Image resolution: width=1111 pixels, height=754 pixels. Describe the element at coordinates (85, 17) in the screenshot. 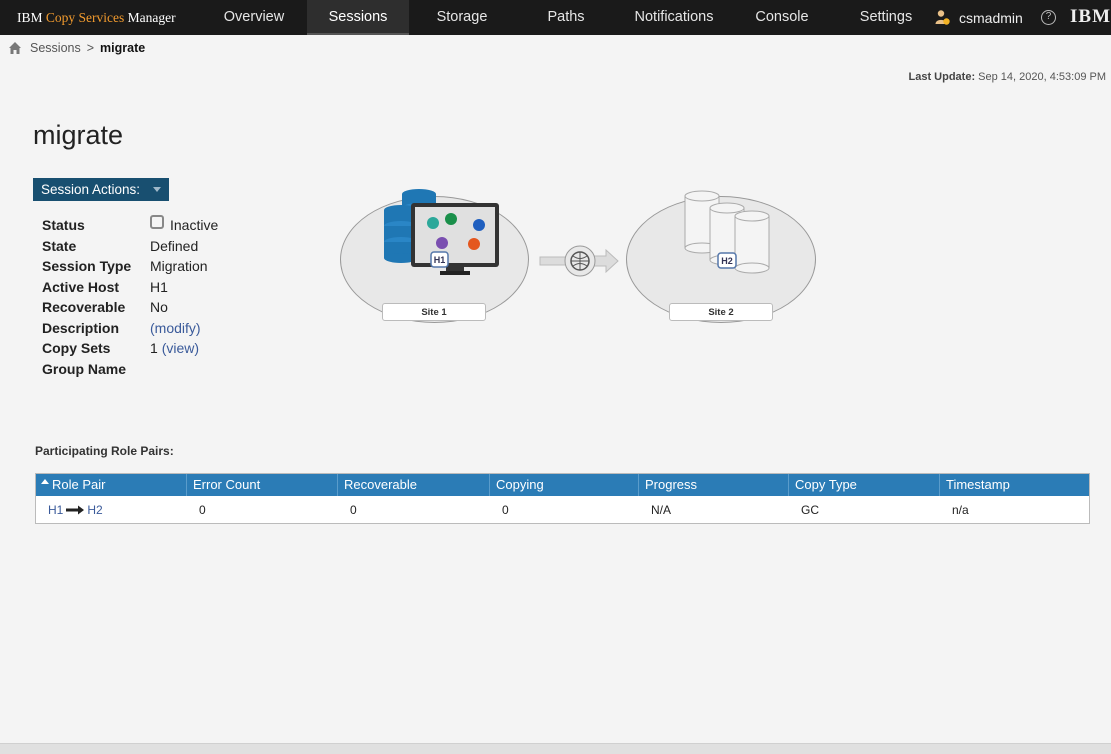

I see `brand-accent: Copy Services` at that location.